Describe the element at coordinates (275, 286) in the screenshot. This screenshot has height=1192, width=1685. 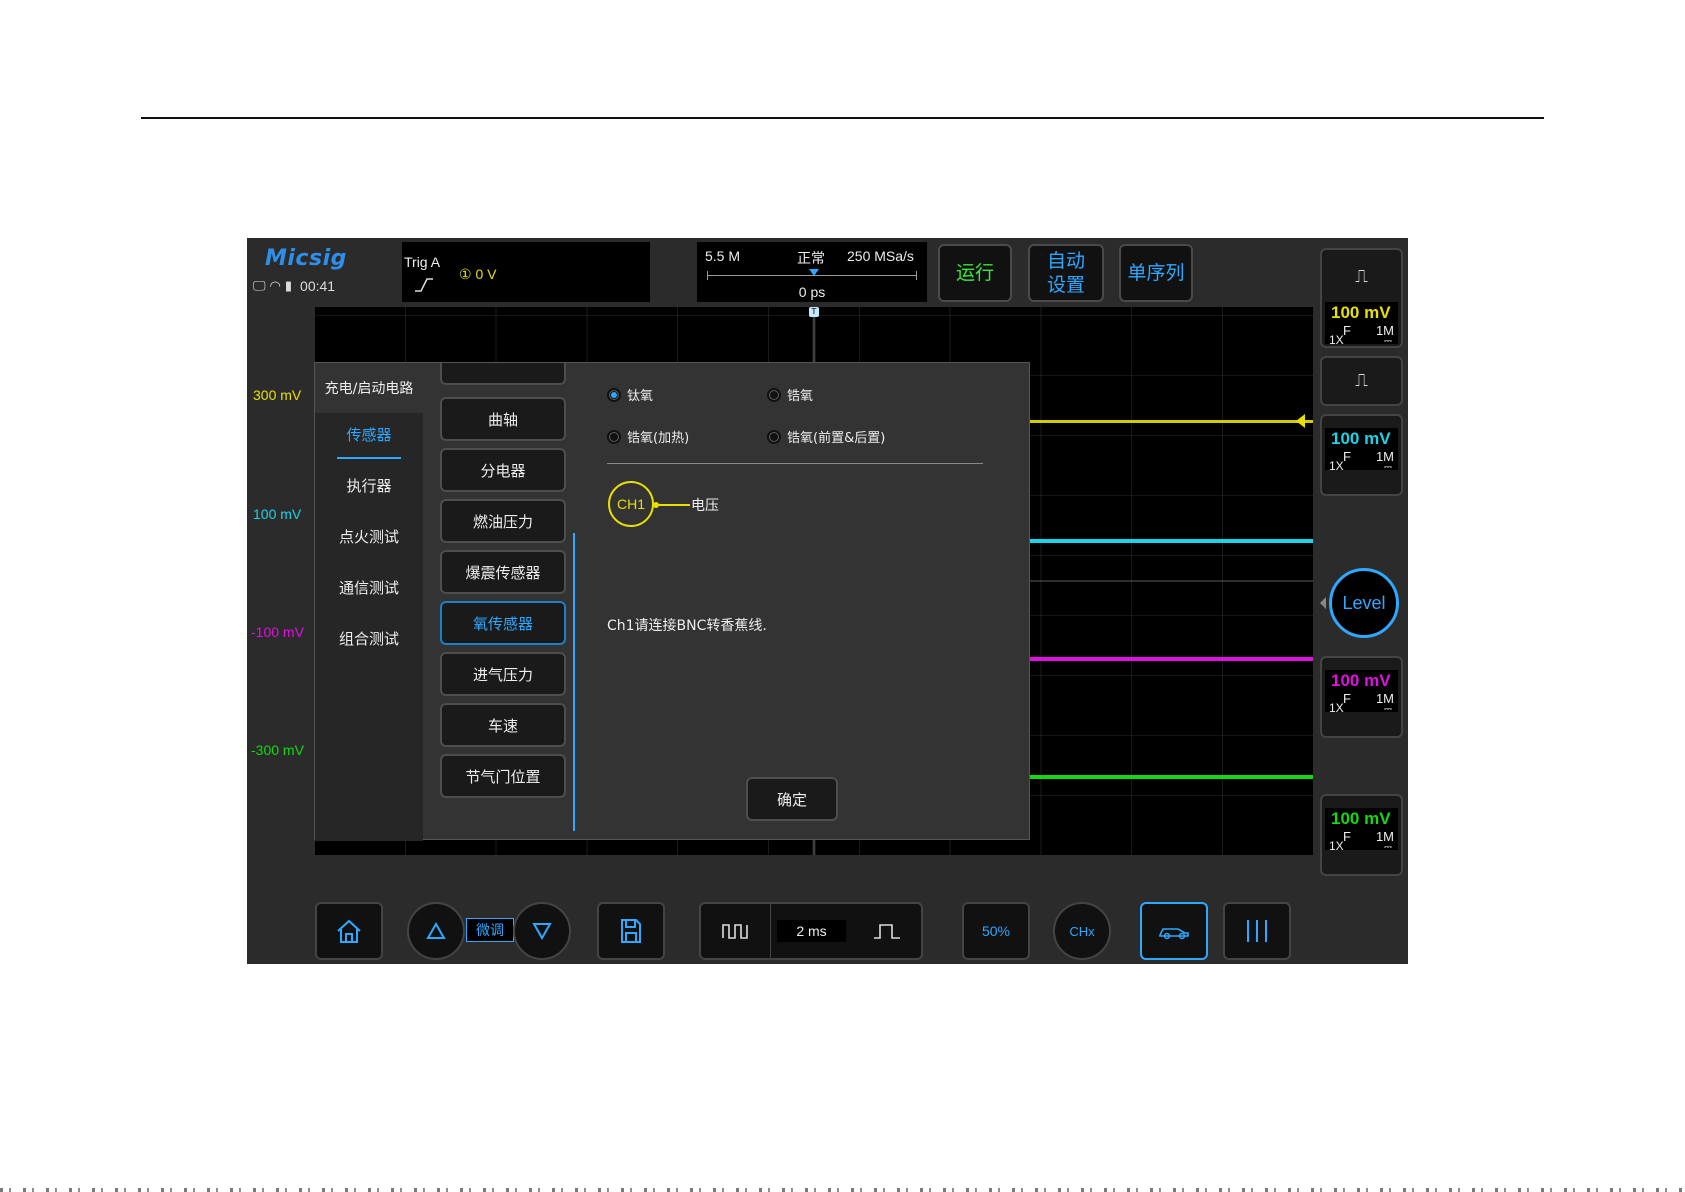
I see `wifi-icon: ◠` at that location.